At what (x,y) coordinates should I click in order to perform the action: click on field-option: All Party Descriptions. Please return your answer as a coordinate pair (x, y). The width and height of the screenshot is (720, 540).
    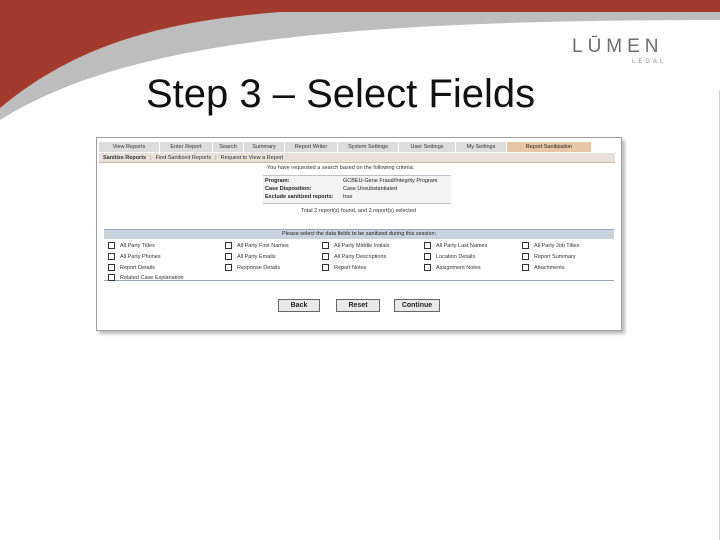
    Looking at the image, I should click on (354, 256).